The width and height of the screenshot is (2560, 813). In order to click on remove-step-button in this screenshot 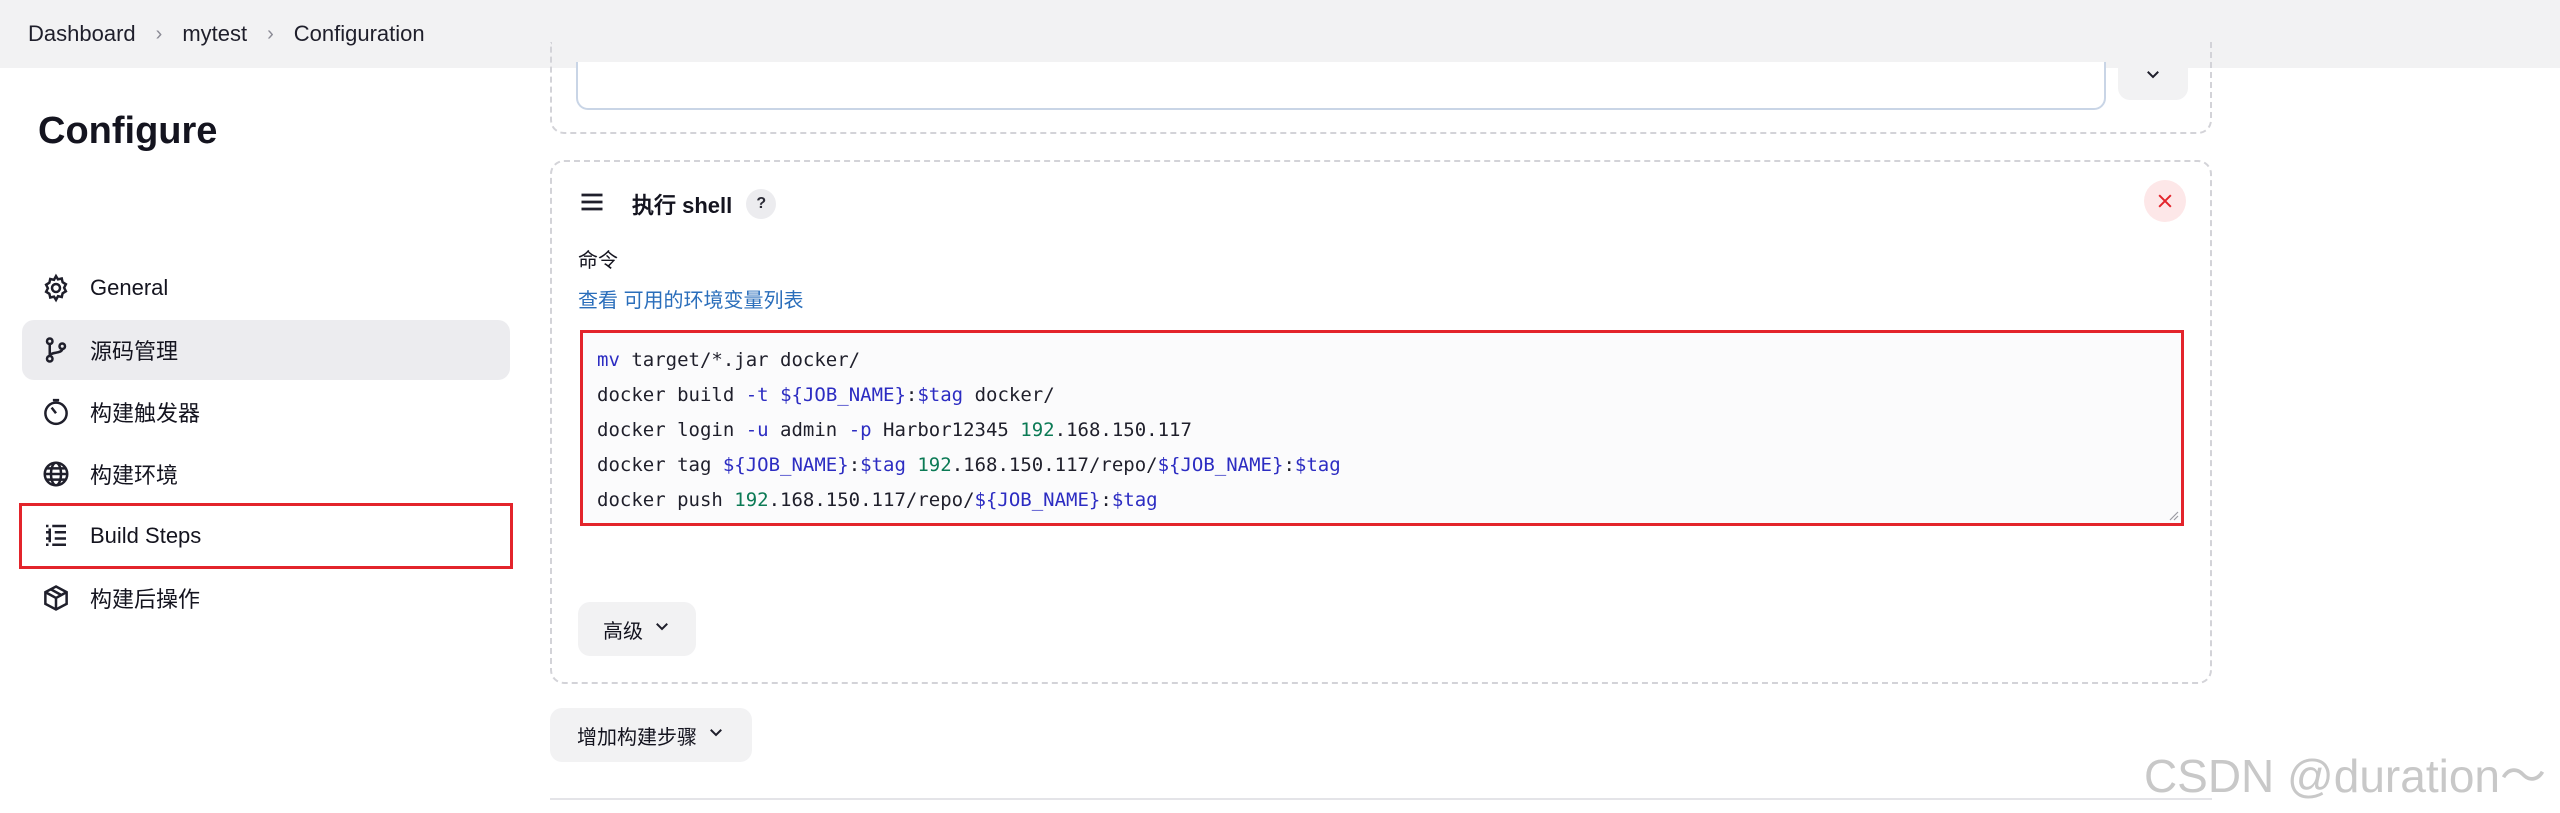, I will do `click(2165, 201)`.